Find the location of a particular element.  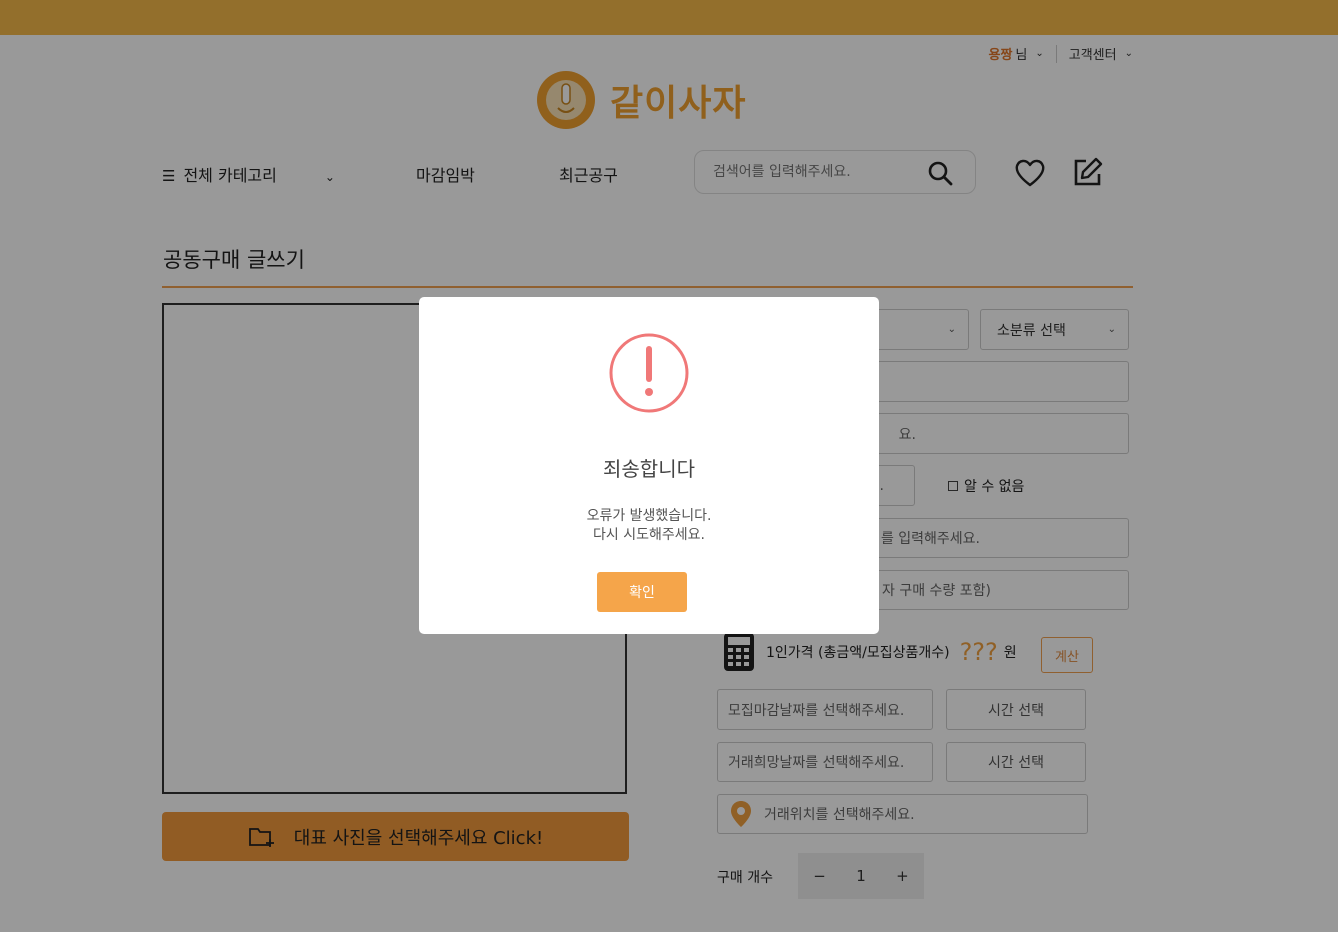

modal-message: 오류가 발생했습니다. 다시 시도해주세요. is located at coordinates (649, 526).